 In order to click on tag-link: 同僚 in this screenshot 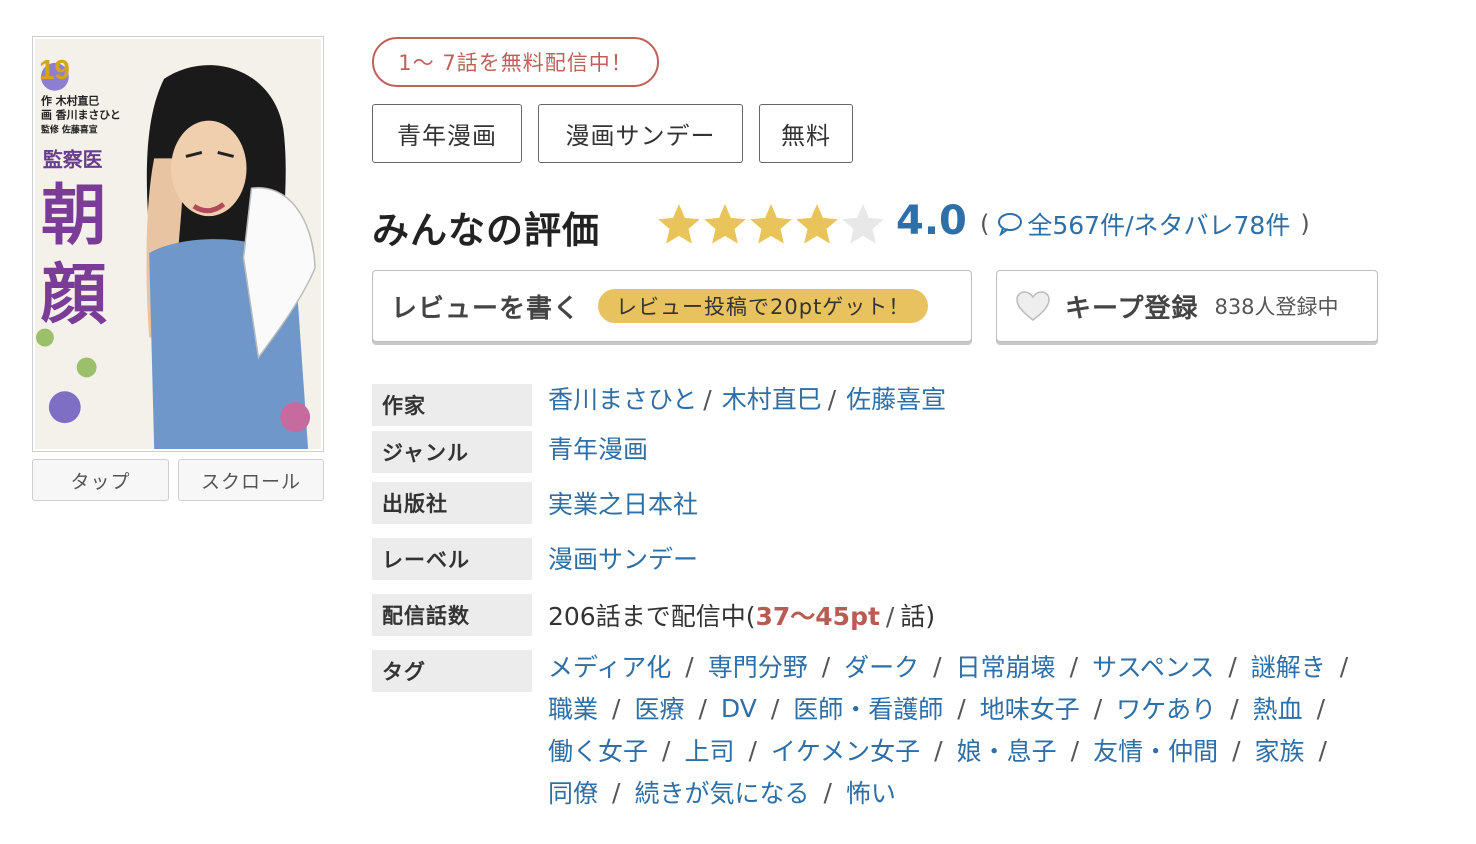, I will do `click(573, 792)`.